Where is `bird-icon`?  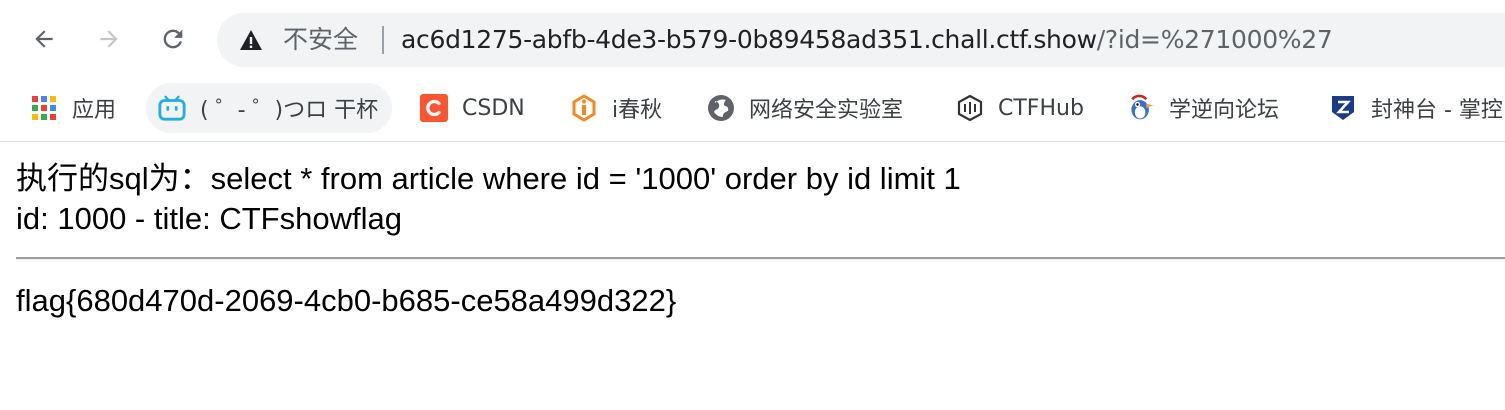 bird-icon is located at coordinates (1141, 108).